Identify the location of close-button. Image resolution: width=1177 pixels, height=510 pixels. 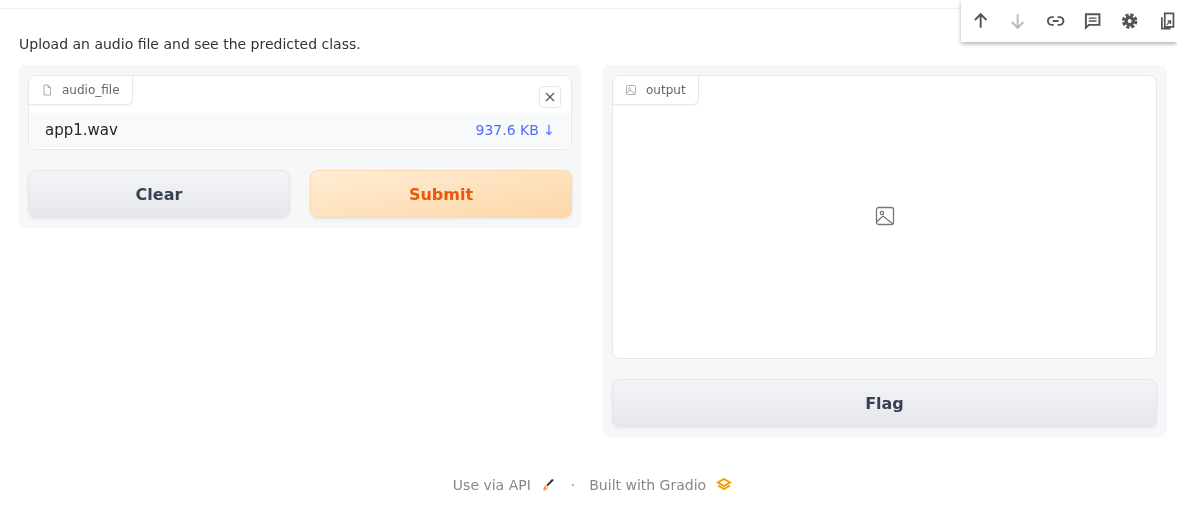
(550, 97).